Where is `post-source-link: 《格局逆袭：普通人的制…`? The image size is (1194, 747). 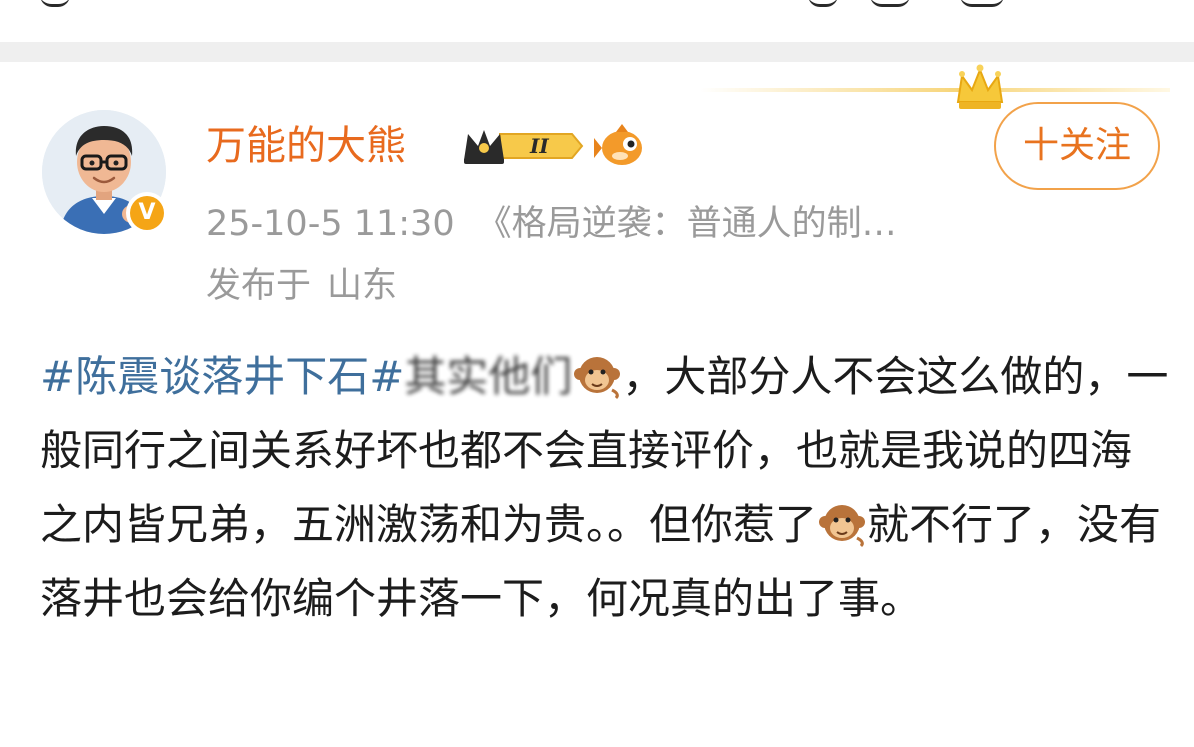
post-source-link: 《格局逆袭：普通人的制… is located at coordinates (687, 224).